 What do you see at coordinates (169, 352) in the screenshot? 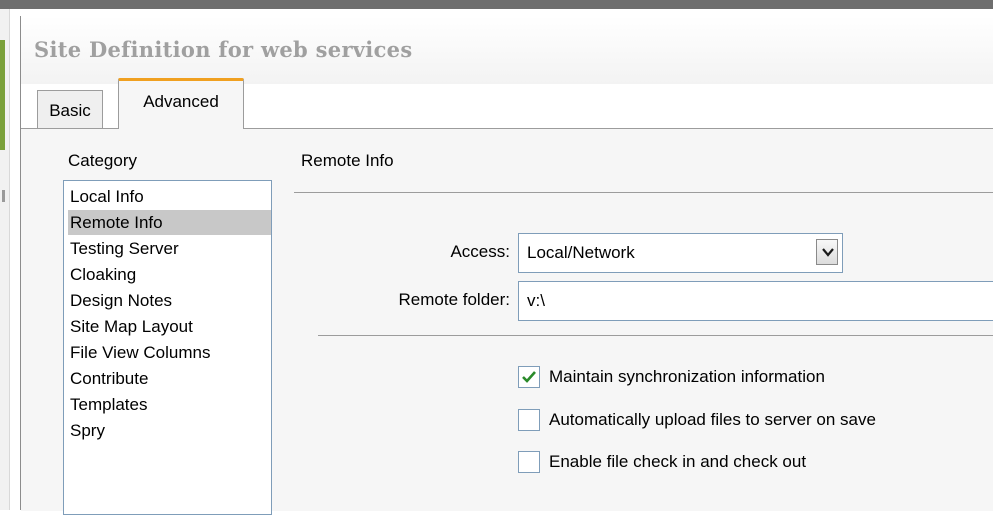
I see `category-item-file-view-columns: File View Columns` at bounding box center [169, 352].